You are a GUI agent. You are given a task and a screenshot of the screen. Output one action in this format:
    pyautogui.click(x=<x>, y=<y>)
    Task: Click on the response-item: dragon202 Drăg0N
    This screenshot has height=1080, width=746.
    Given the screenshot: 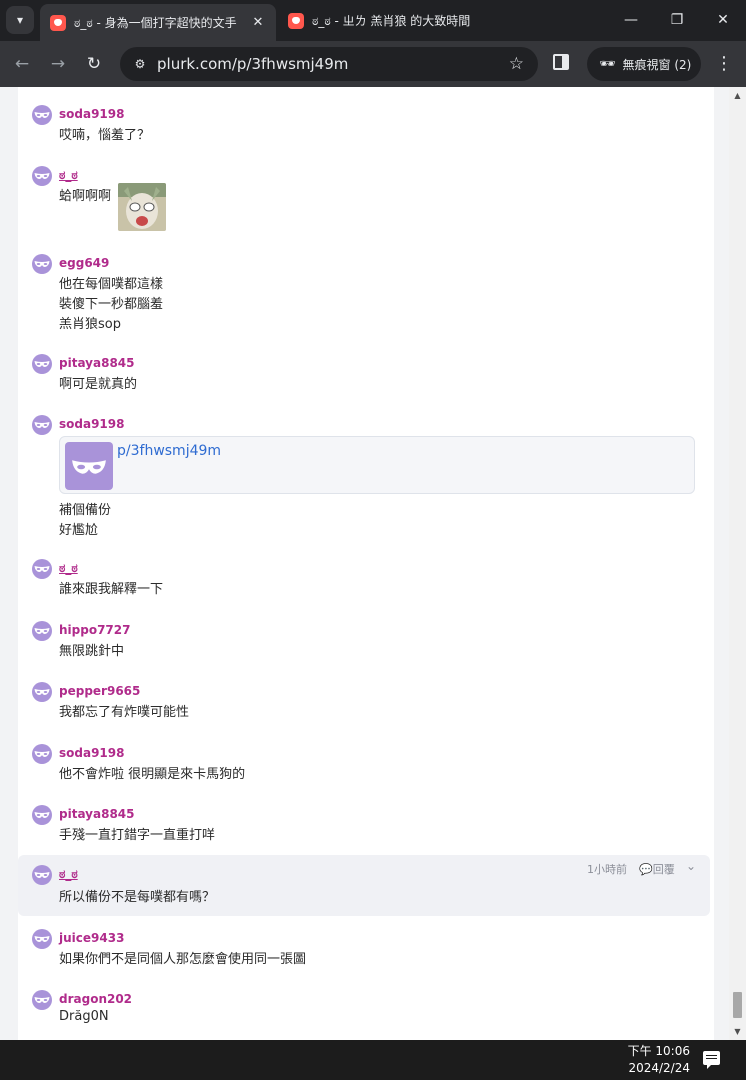 What is the action you would take?
    pyautogui.click(x=364, y=1008)
    